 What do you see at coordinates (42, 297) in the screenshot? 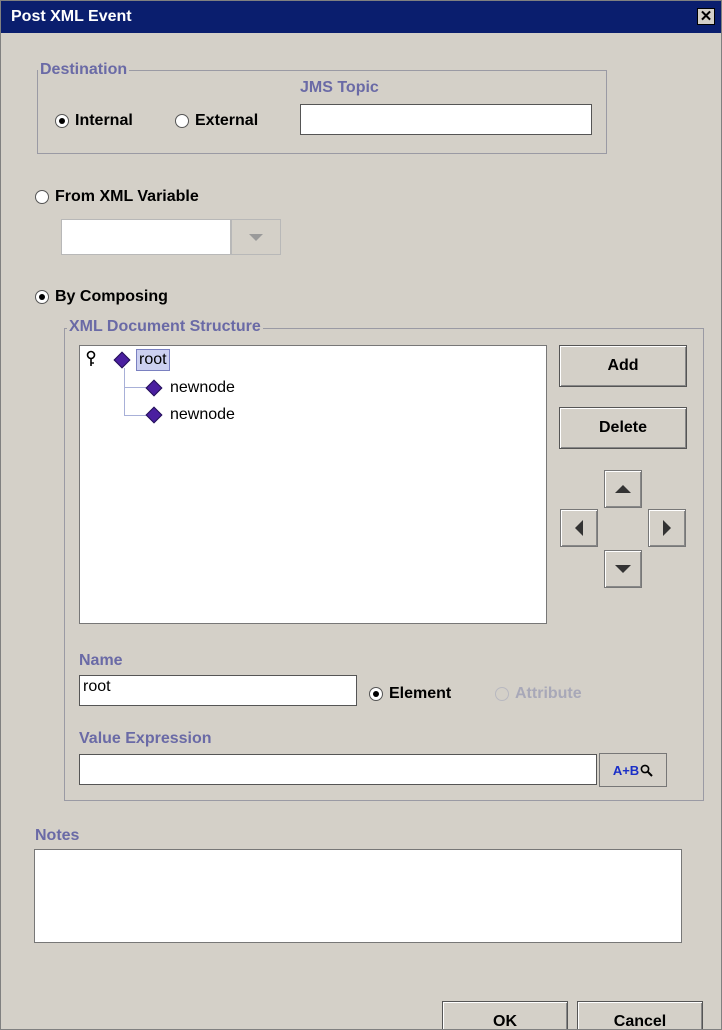
I see `by-composing-radio-indicator` at bounding box center [42, 297].